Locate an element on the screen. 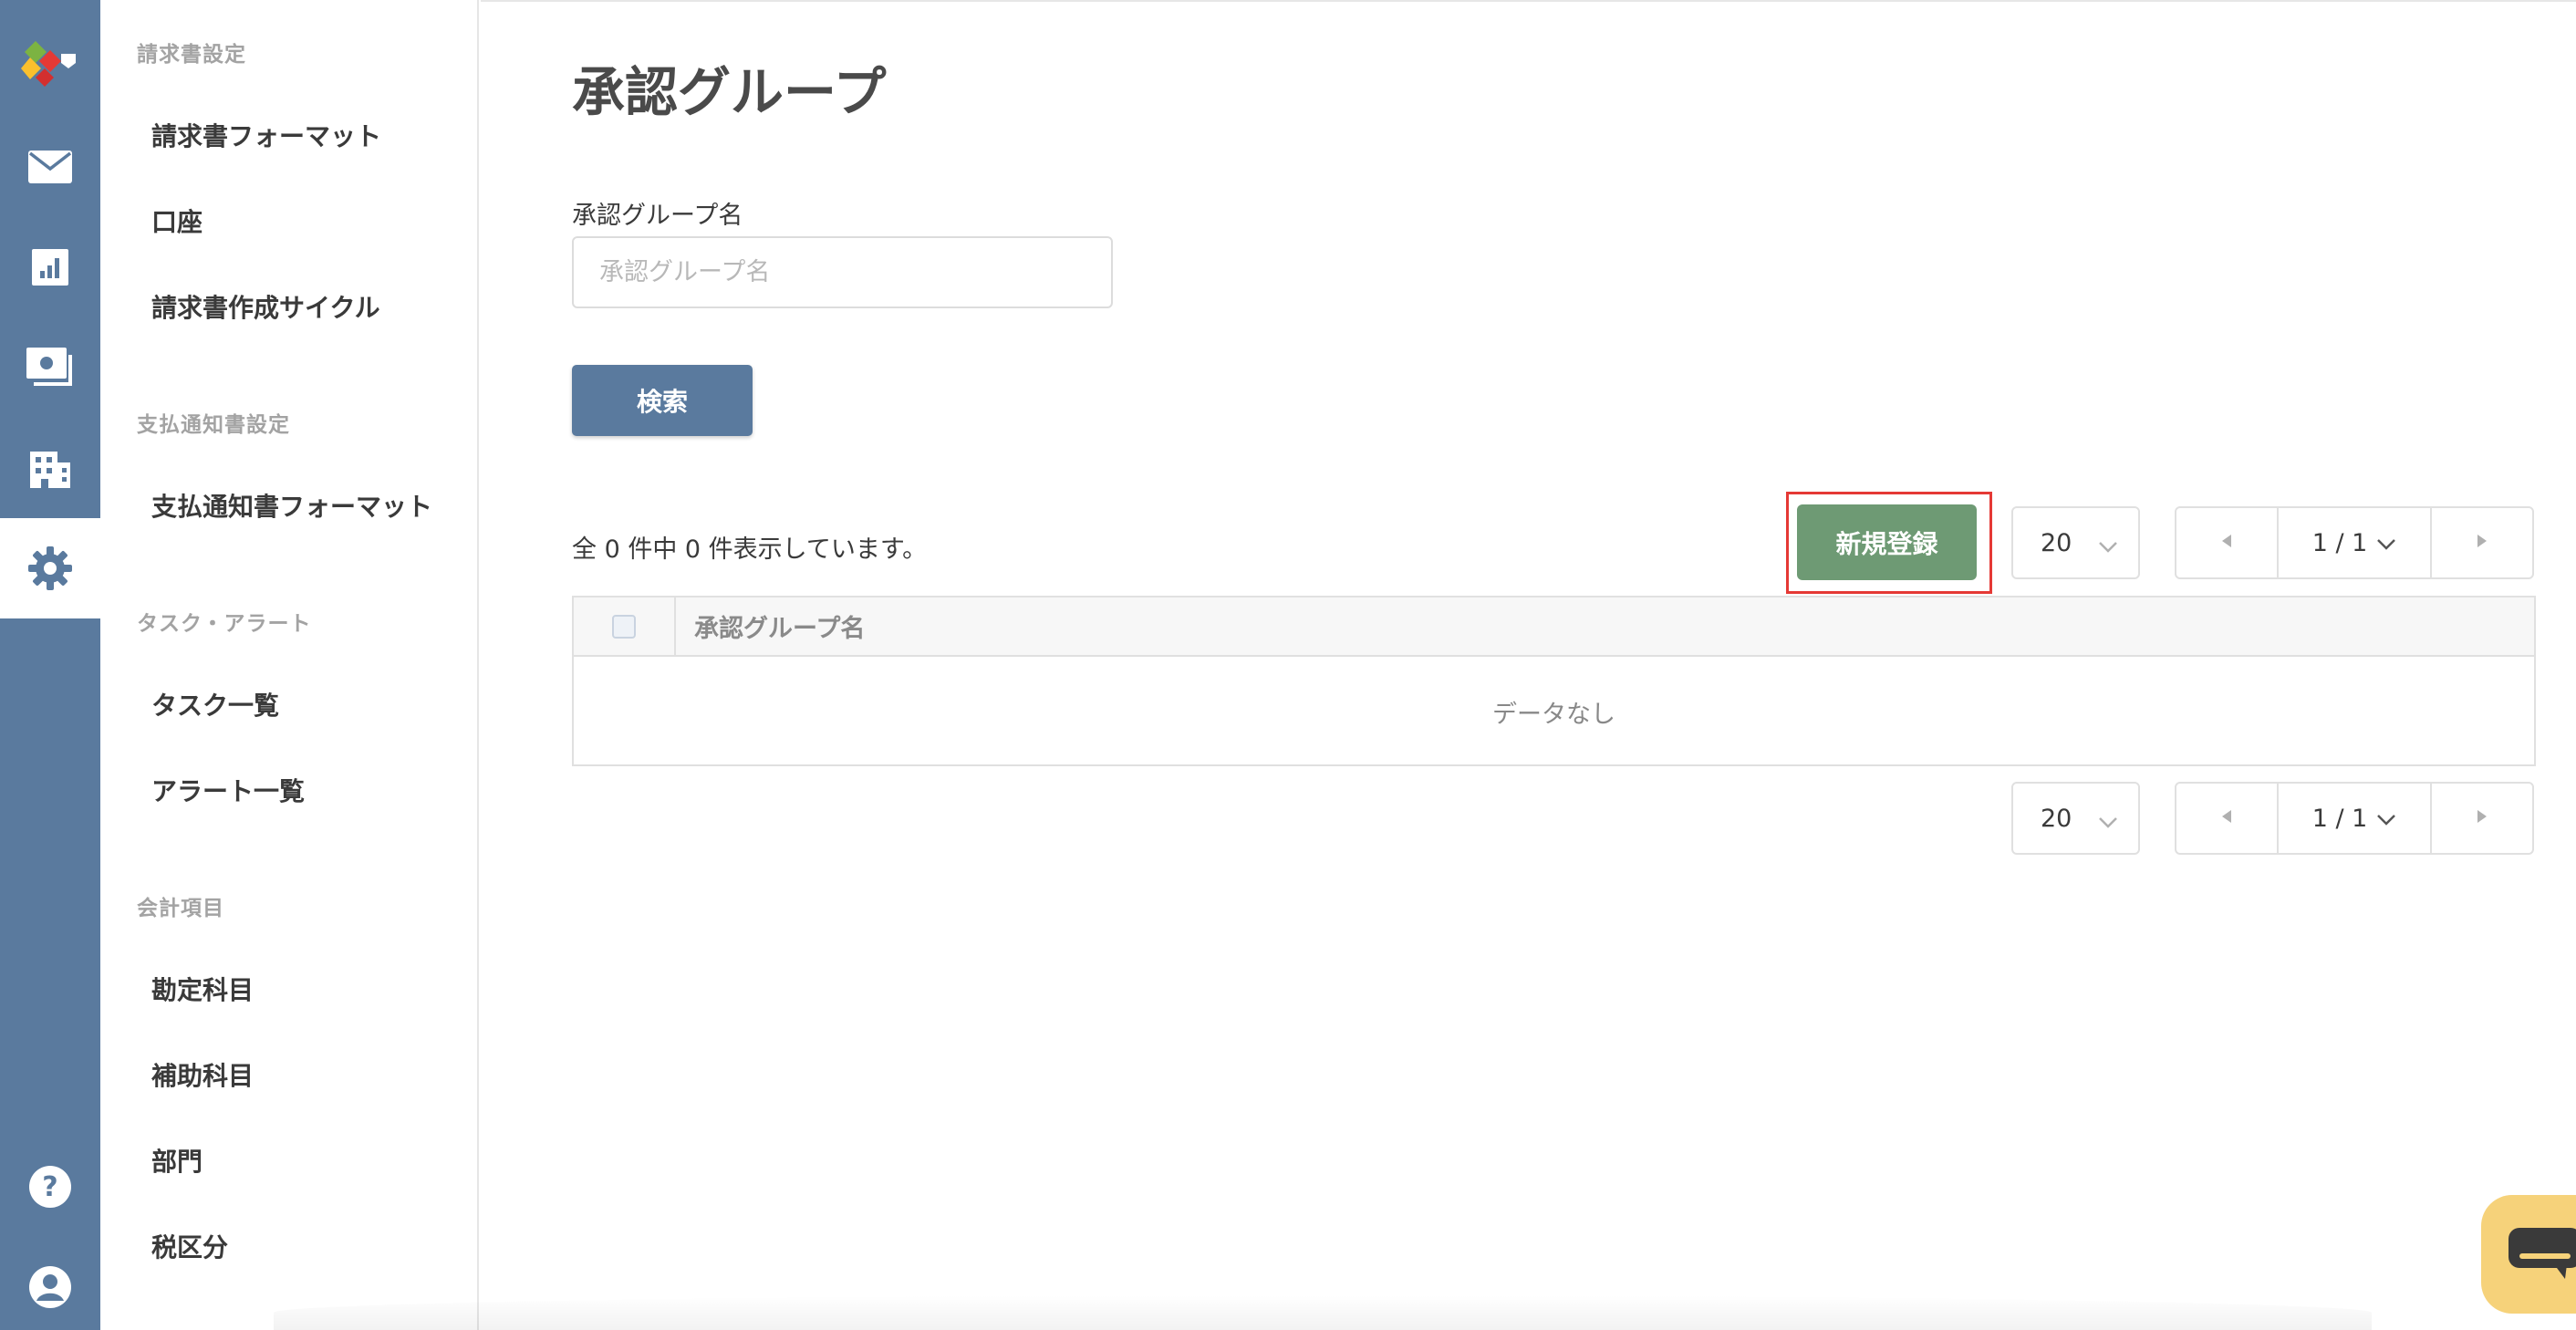  column-header-group-name: 承認グループ名 is located at coordinates (770, 626).